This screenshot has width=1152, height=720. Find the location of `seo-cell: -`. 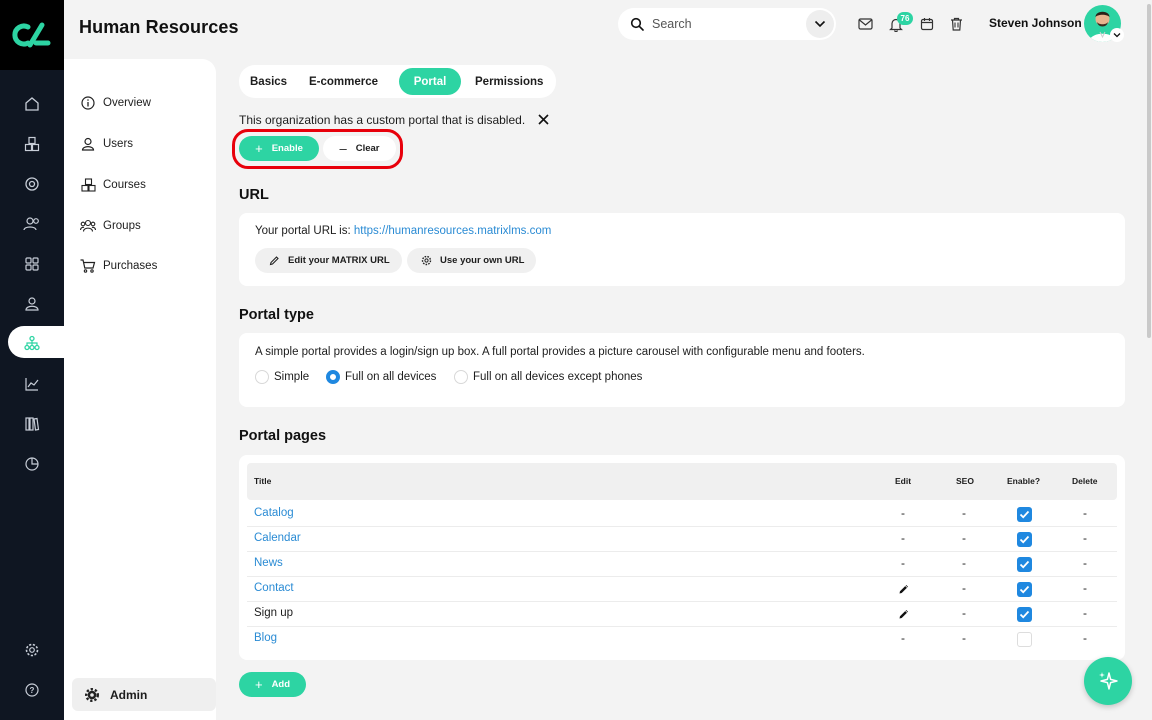

seo-cell: - is located at coordinates (964, 538).